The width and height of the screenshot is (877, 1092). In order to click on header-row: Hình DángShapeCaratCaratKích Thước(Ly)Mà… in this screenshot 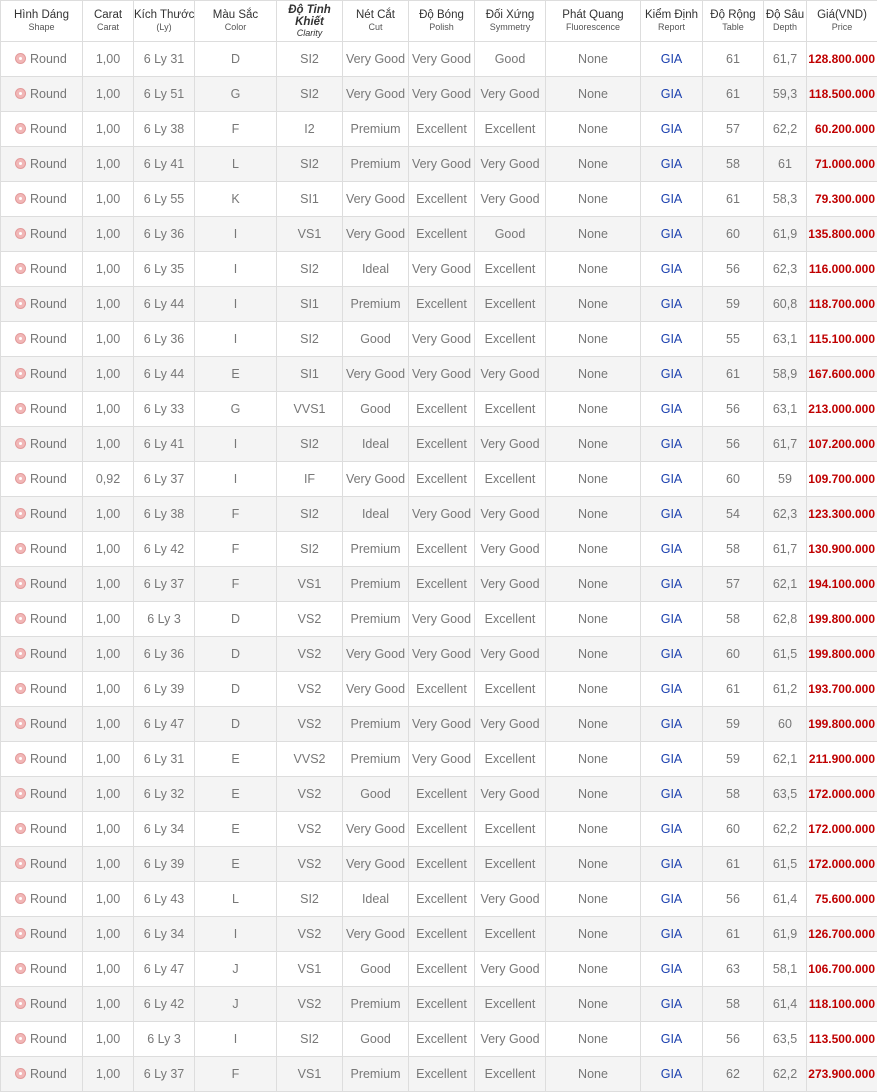, I will do `click(439, 21)`.